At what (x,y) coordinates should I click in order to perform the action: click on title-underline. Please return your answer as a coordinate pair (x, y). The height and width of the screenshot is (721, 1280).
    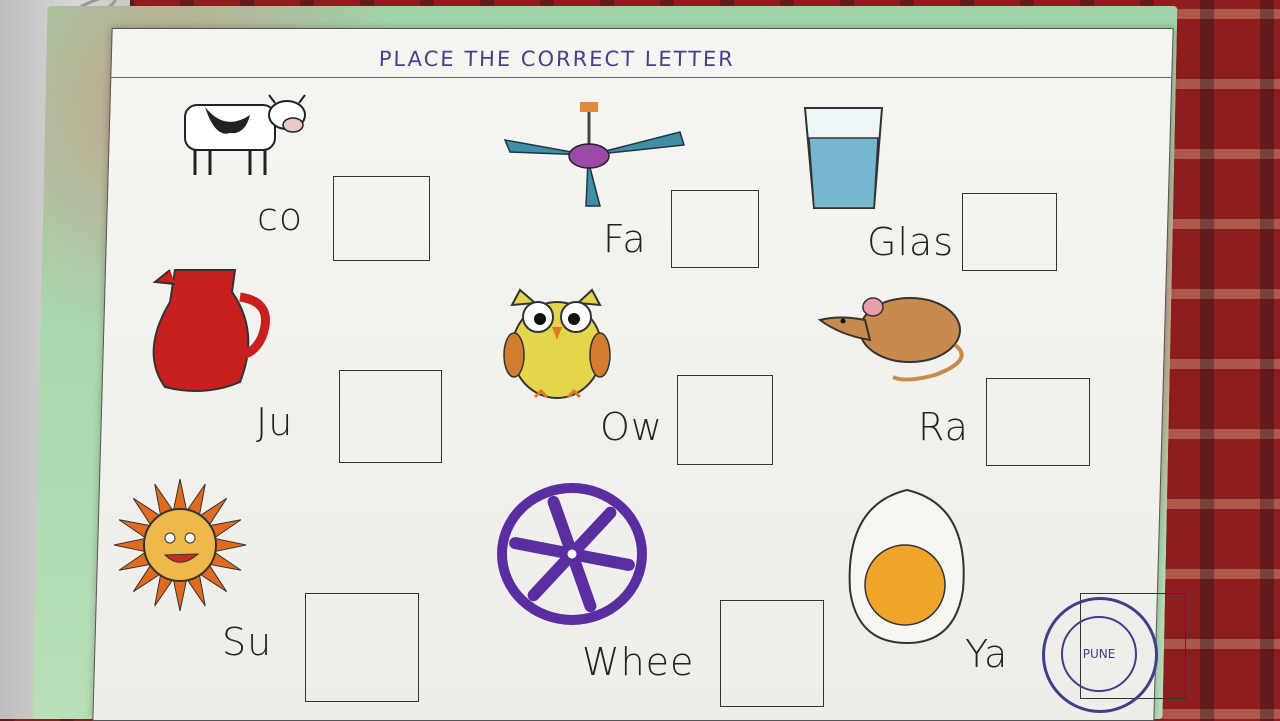
    Looking at the image, I should click on (641, 77).